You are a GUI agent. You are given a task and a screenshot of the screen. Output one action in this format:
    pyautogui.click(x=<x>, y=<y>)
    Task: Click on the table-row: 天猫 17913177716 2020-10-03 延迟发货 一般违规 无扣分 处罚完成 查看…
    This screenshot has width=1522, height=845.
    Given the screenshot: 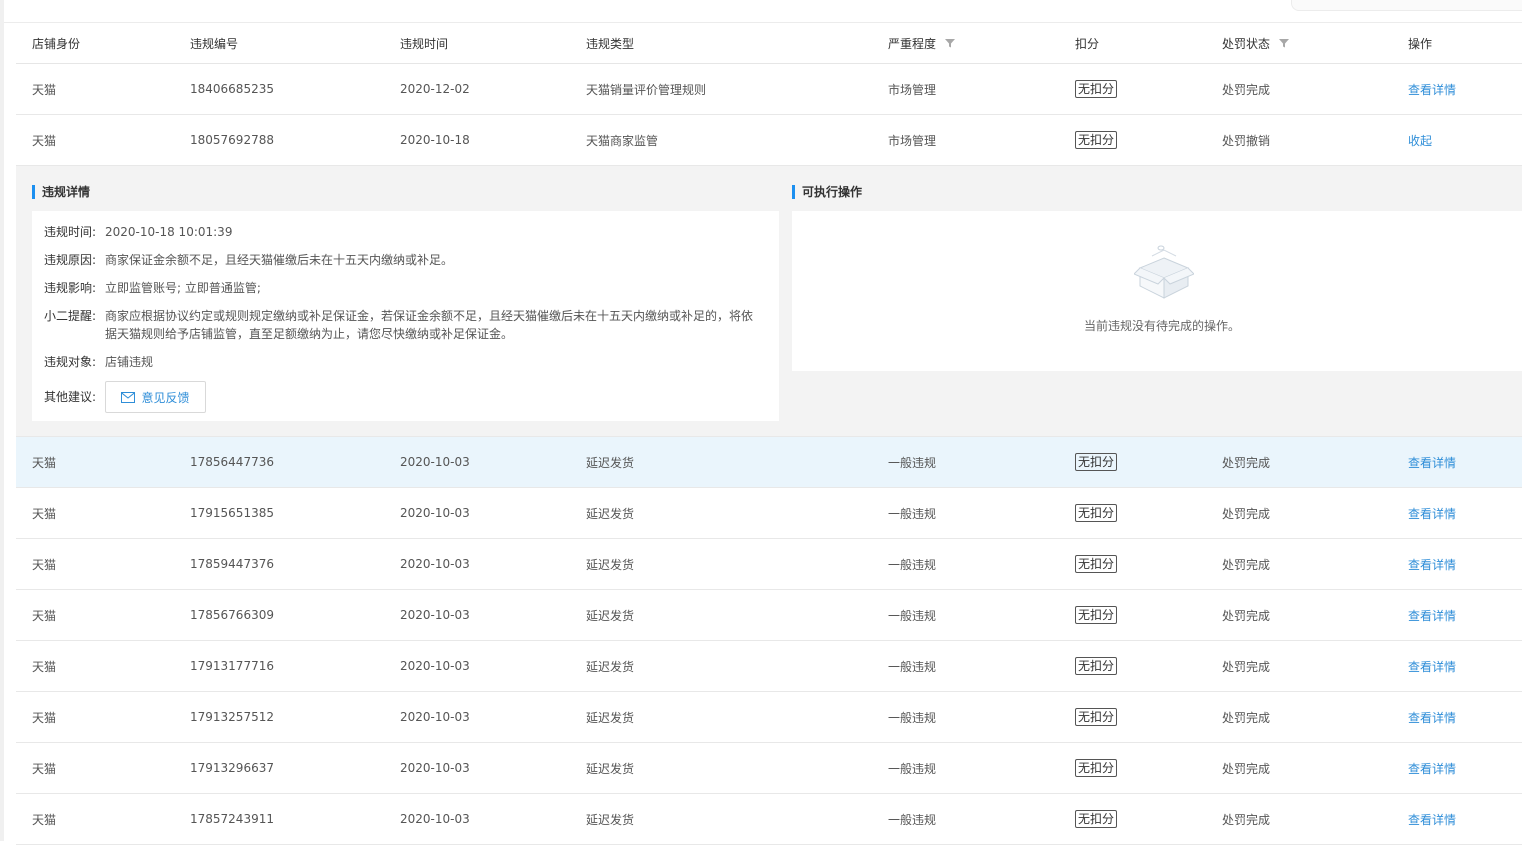 What is the action you would take?
    pyautogui.click(x=769, y=666)
    